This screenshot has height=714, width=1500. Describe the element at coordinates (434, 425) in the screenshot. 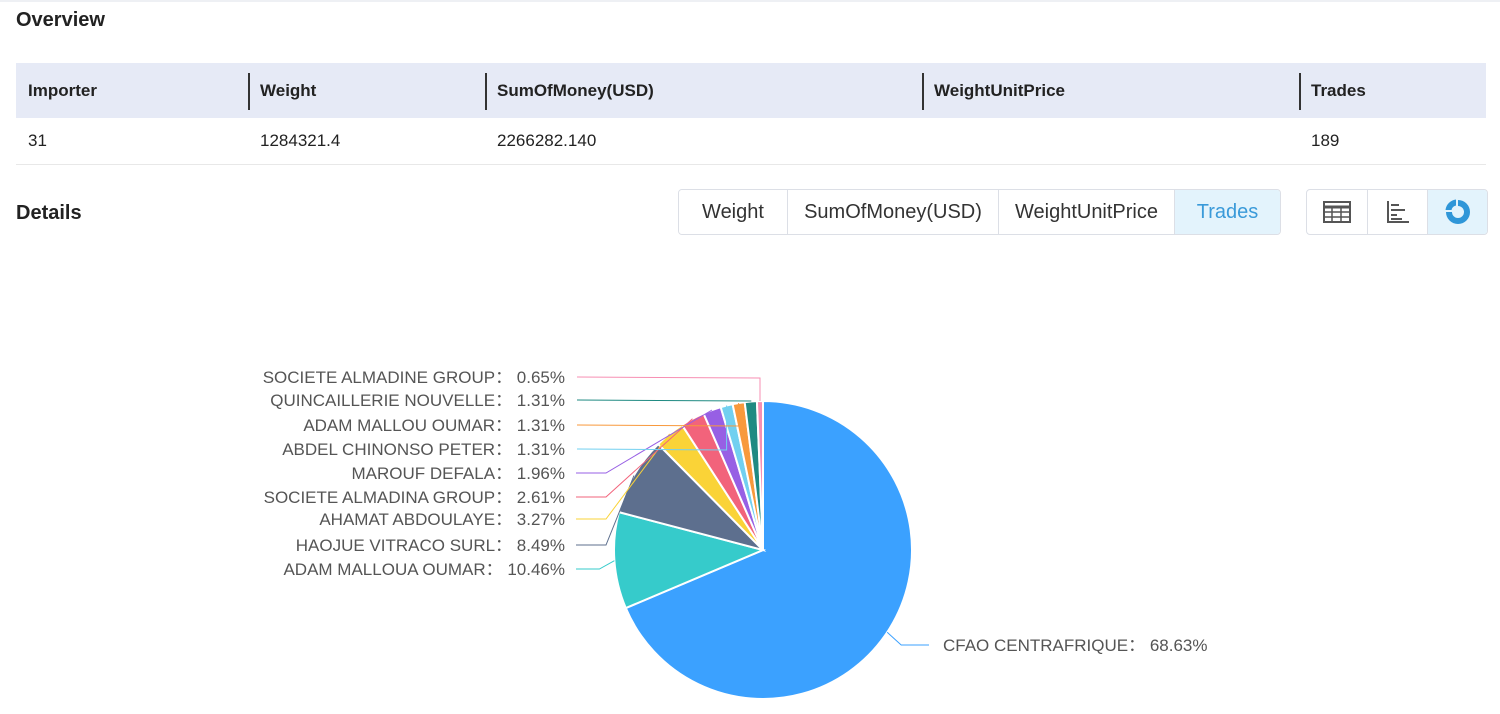

I see `pie-slice-label: ADAM MALLOU OUMAR： 1.31%` at that location.